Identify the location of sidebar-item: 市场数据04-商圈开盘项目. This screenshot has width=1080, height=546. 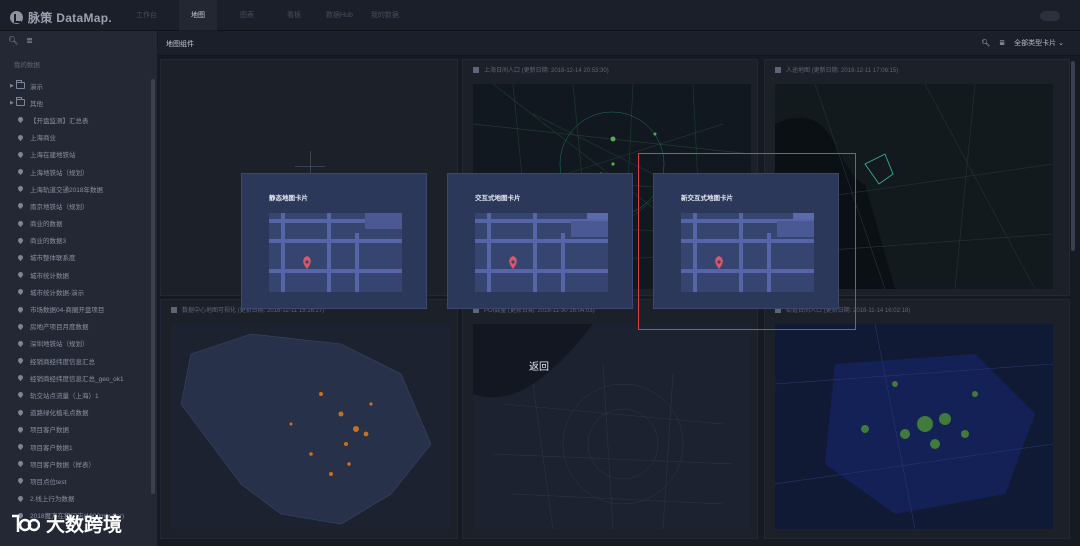
(75, 308).